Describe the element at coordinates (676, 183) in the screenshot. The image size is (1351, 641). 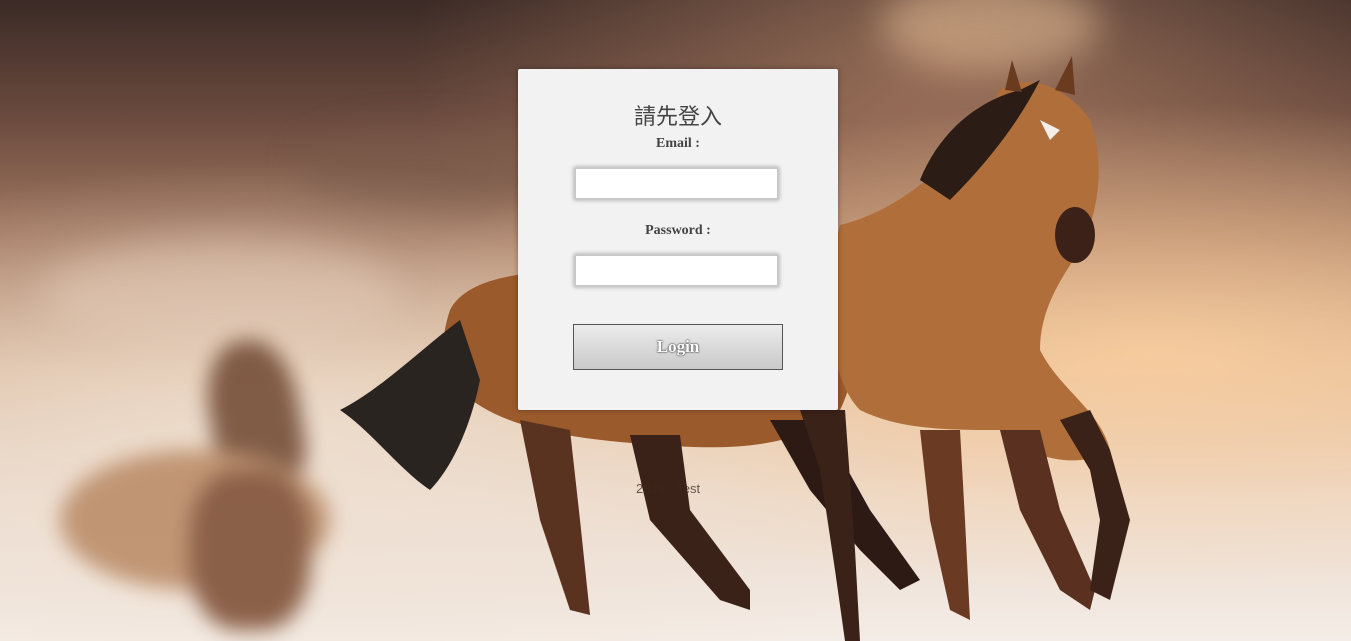
I see `email-field` at that location.